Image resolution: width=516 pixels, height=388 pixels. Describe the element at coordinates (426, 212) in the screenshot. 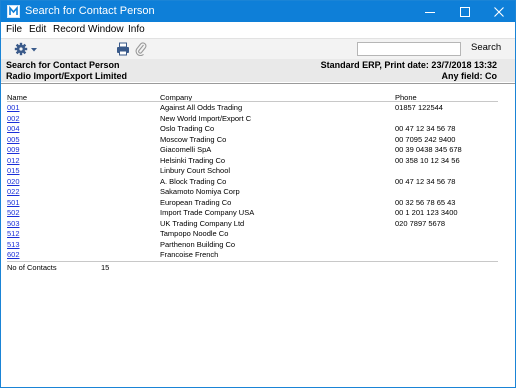

I see `phone-cell: 00 1 201 123 3400` at that location.